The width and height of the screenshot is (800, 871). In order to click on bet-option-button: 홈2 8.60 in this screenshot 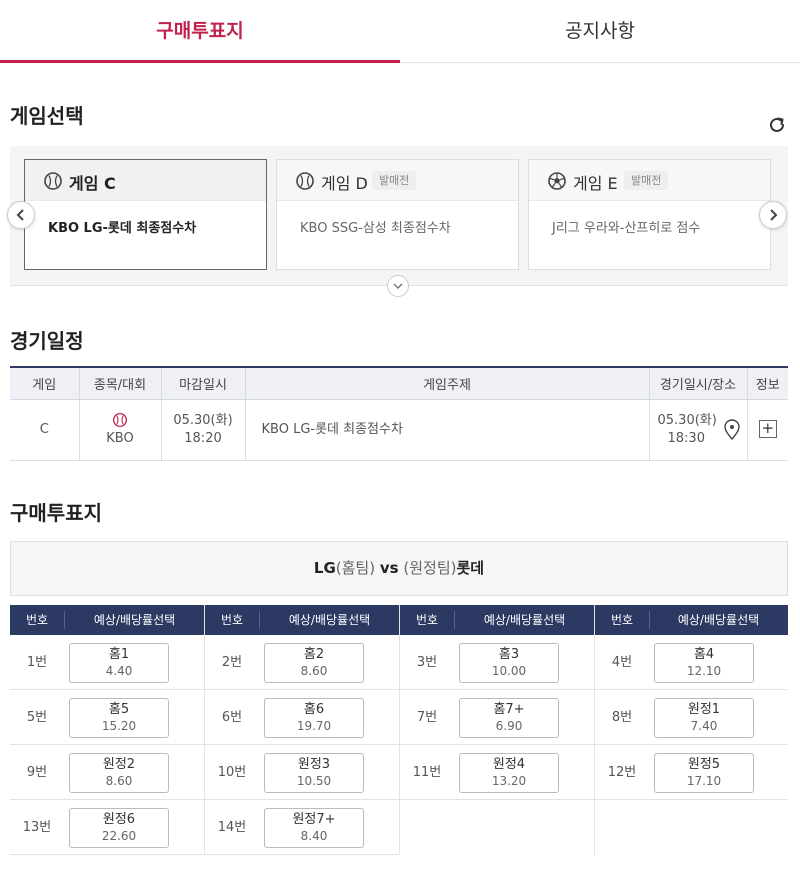, I will do `click(314, 663)`.